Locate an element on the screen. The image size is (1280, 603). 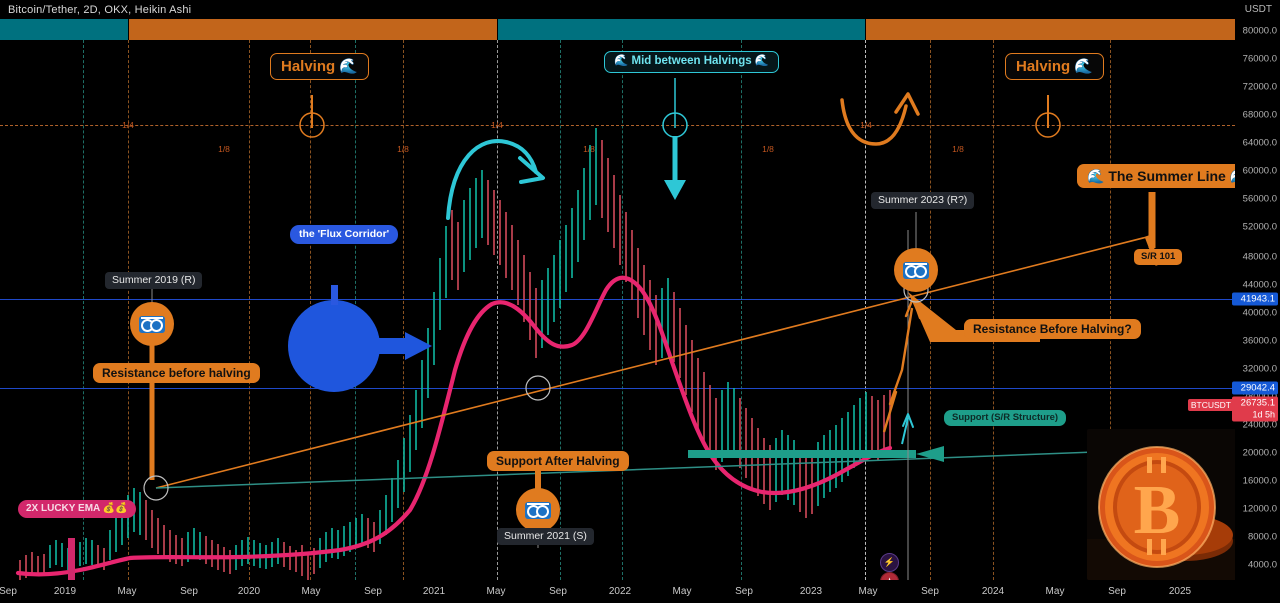
price-tick: 16000.0 is located at coordinates (1259, 481).